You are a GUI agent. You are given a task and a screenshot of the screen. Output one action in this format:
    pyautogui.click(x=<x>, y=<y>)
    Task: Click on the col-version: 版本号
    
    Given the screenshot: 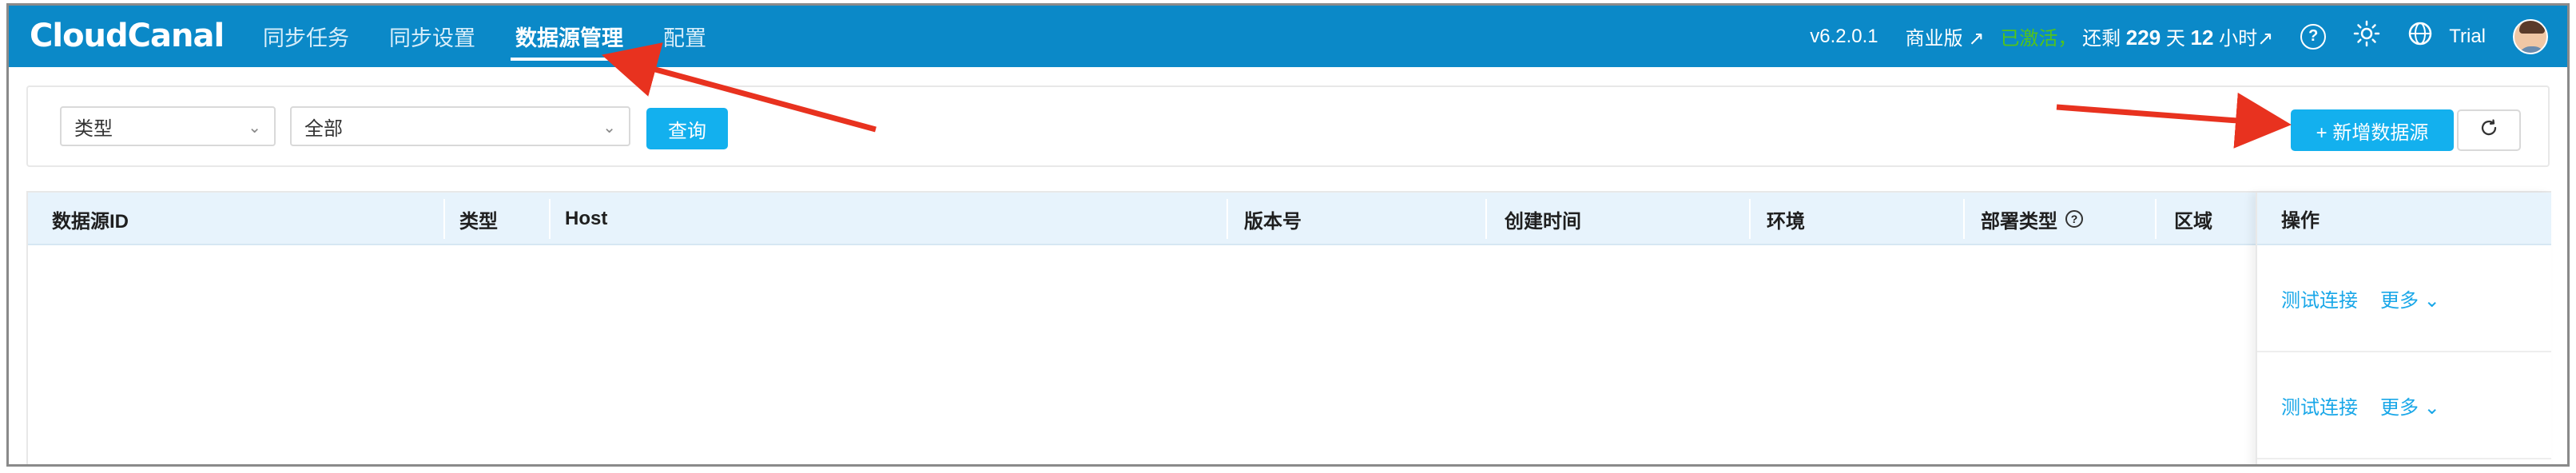 What is the action you would take?
    pyautogui.click(x=1273, y=219)
    